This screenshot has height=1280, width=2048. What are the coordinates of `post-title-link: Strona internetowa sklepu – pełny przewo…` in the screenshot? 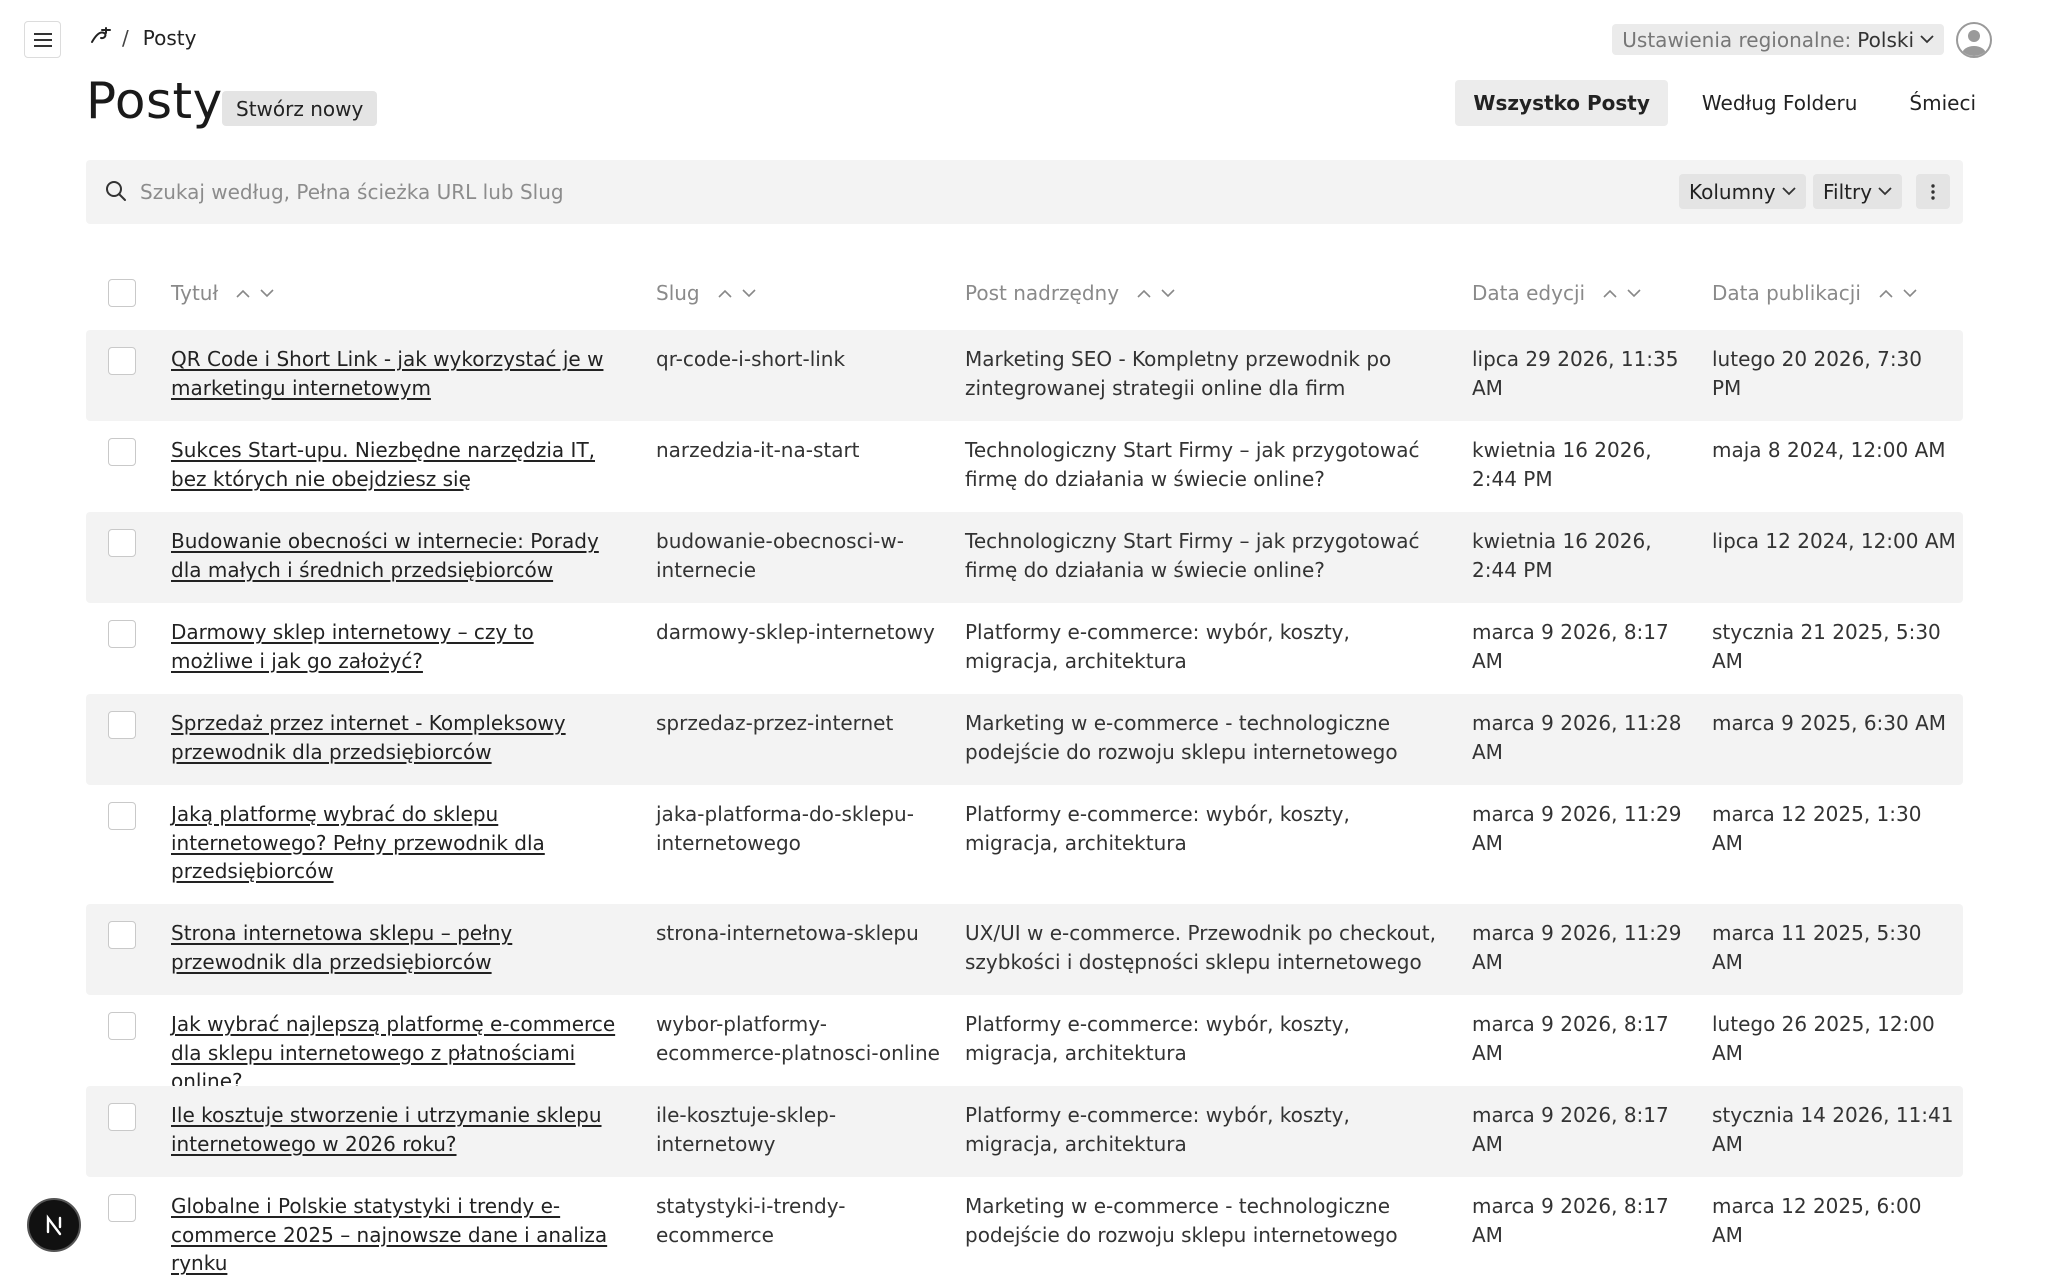 It's located at (396, 947).